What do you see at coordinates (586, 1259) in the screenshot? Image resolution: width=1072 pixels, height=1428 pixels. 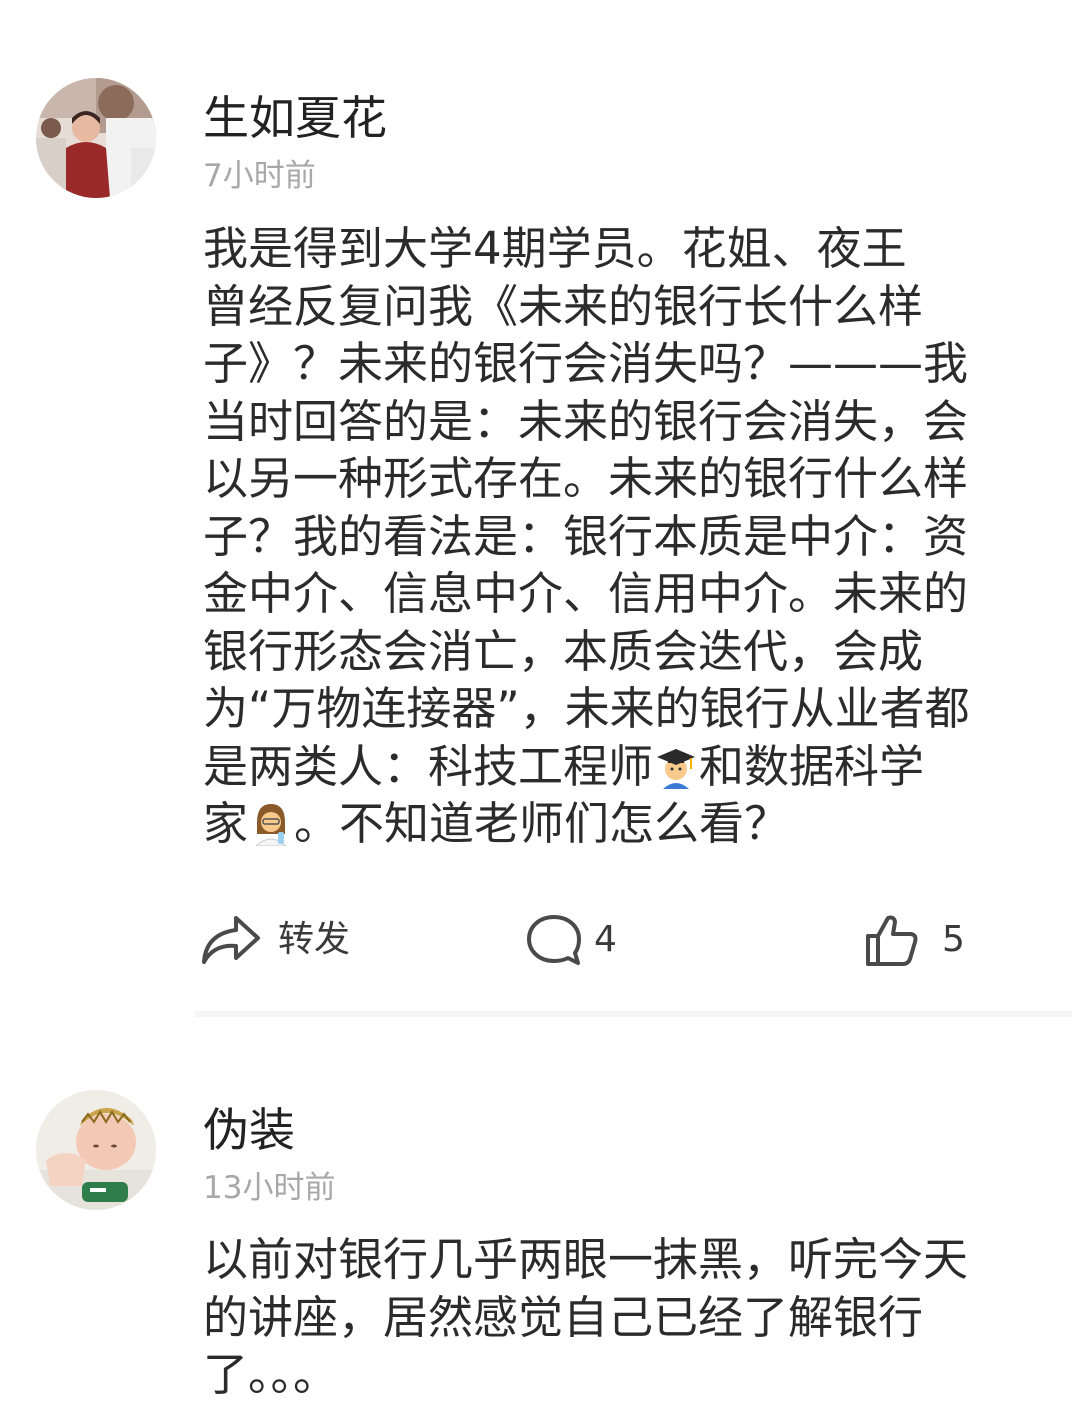 I see `text-line: 以前对银行几乎两眼一抹黑，听完今天` at bounding box center [586, 1259].